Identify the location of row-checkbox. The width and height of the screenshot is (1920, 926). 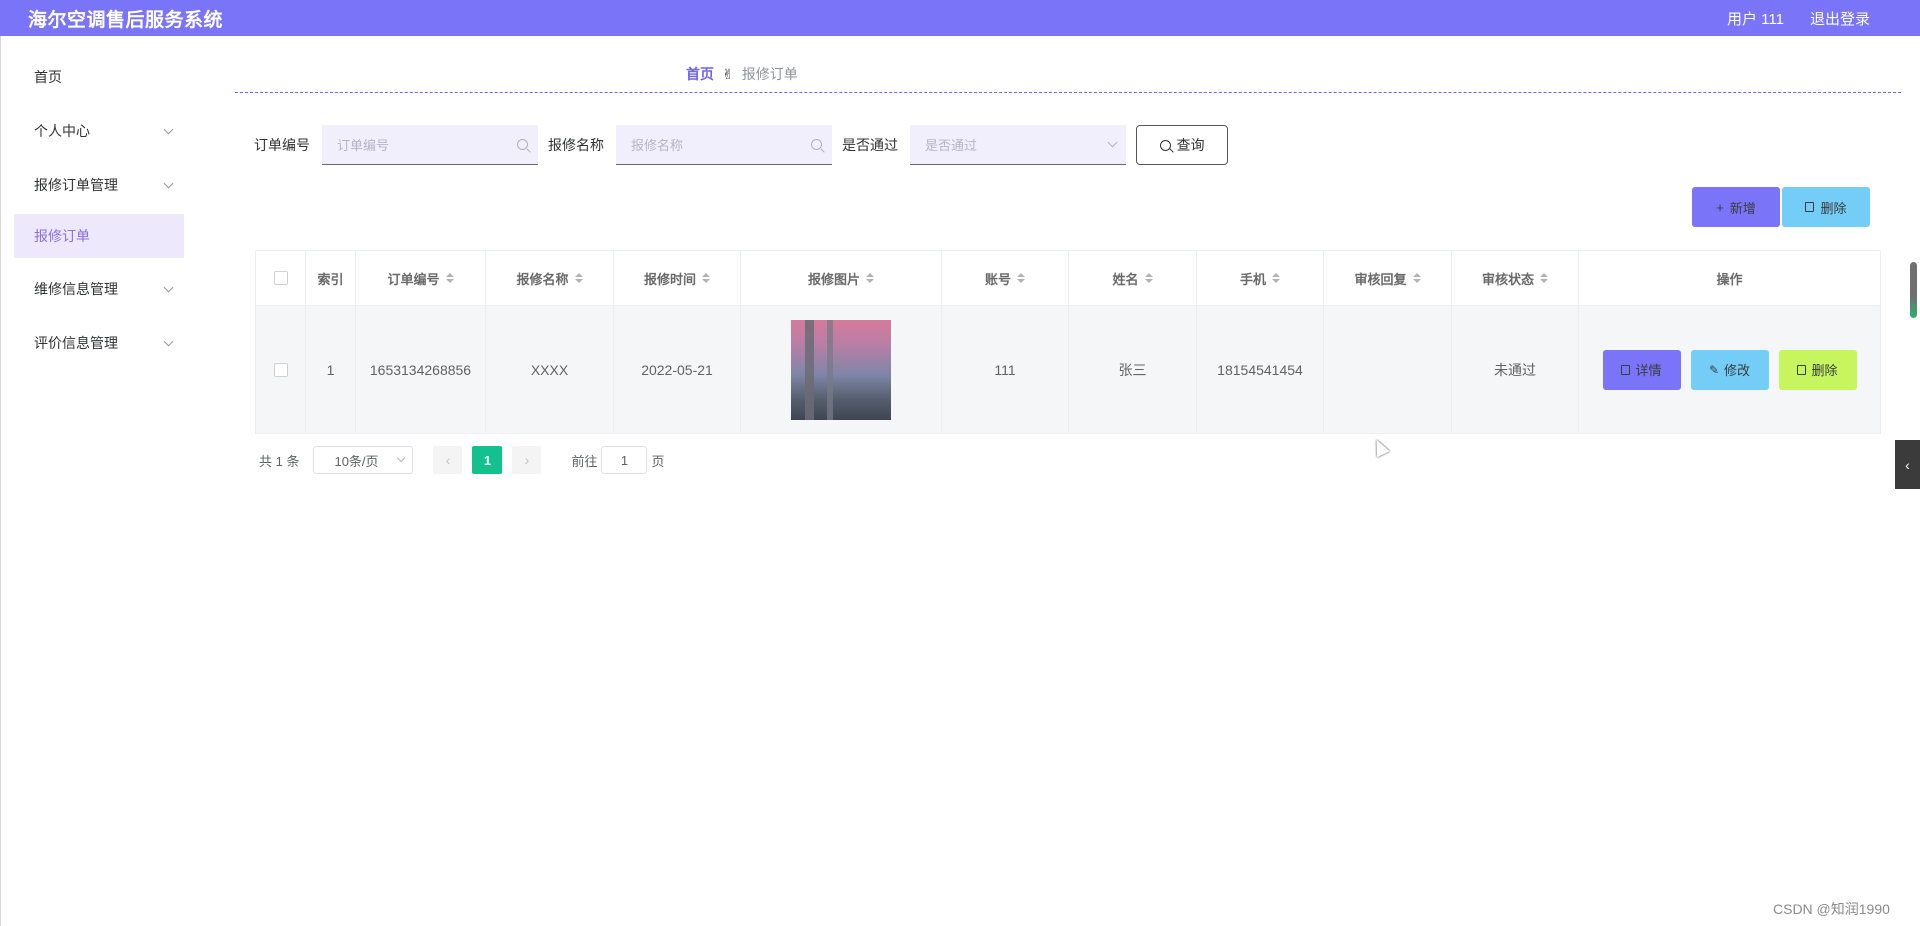
(280, 369).